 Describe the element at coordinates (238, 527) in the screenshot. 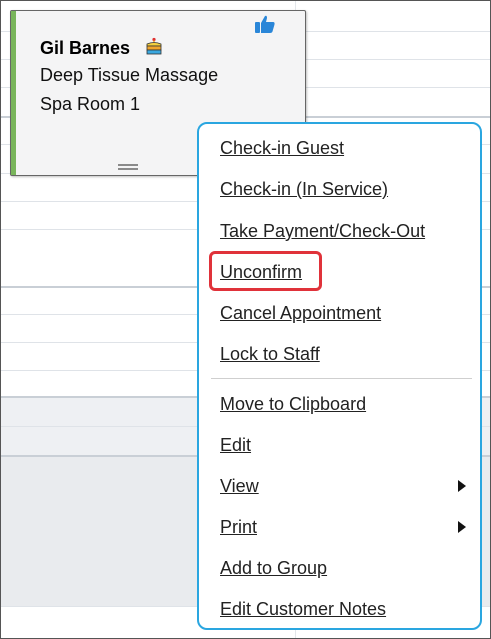

I see `menu-item-print: Print` at that location.